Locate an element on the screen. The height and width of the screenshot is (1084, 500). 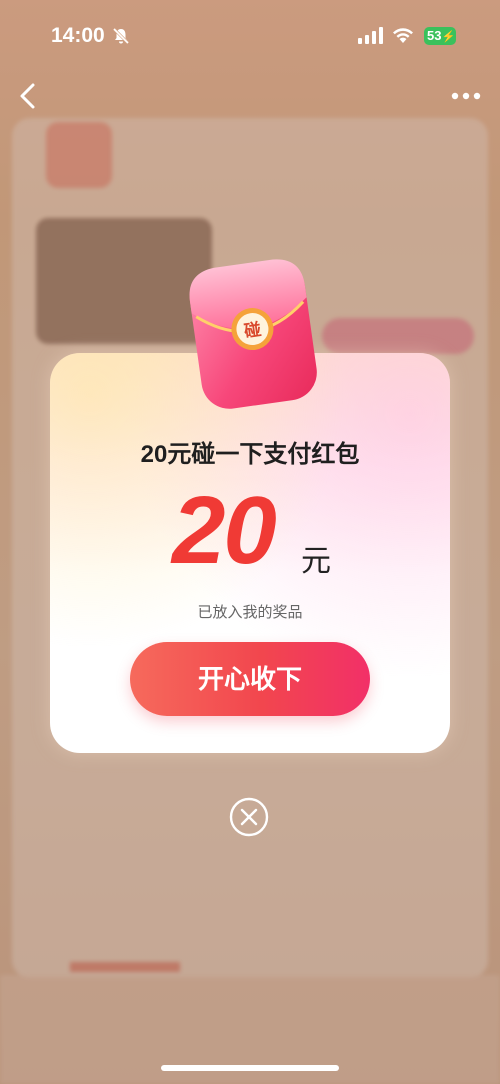
signal-icon is located at coordinates (370, 35).